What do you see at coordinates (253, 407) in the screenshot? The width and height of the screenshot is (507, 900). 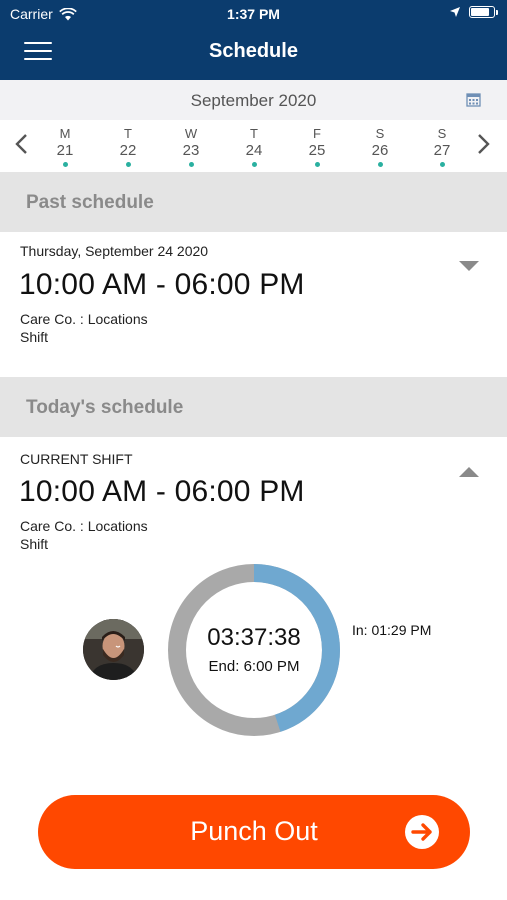 I see `todays-schedule-header: Today's schedule` at bounding box center [253, 407].